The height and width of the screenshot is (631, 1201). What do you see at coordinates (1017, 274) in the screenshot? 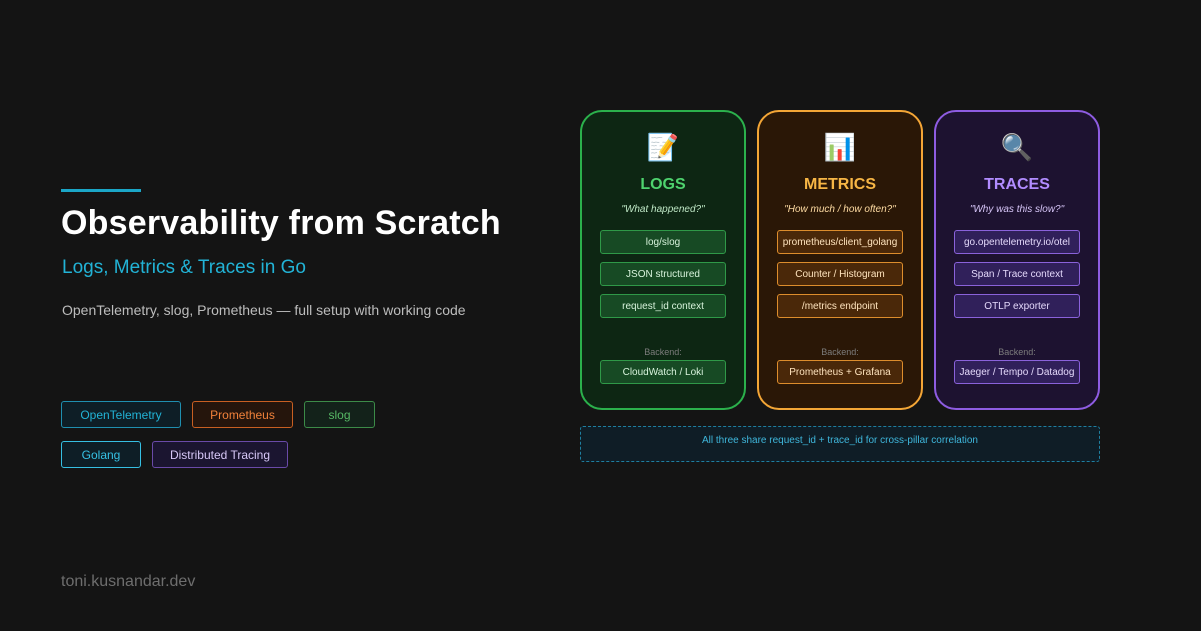
I see `pillar-item: Span / Trace context` at bounding box center [1017, 274].